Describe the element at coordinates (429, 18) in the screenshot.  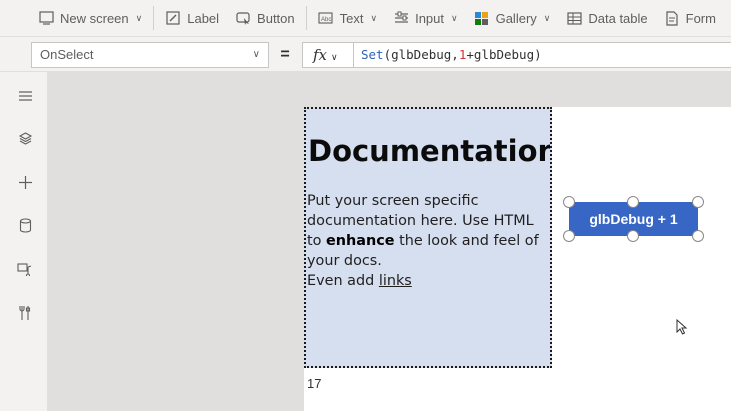
I see `input-label: Input` at that location.